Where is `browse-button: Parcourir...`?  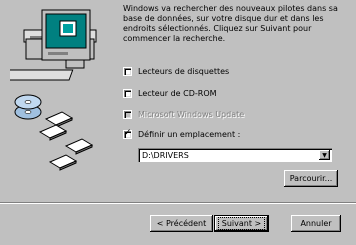
browse-button: Parcourir... is located at coordinates (311, 178).